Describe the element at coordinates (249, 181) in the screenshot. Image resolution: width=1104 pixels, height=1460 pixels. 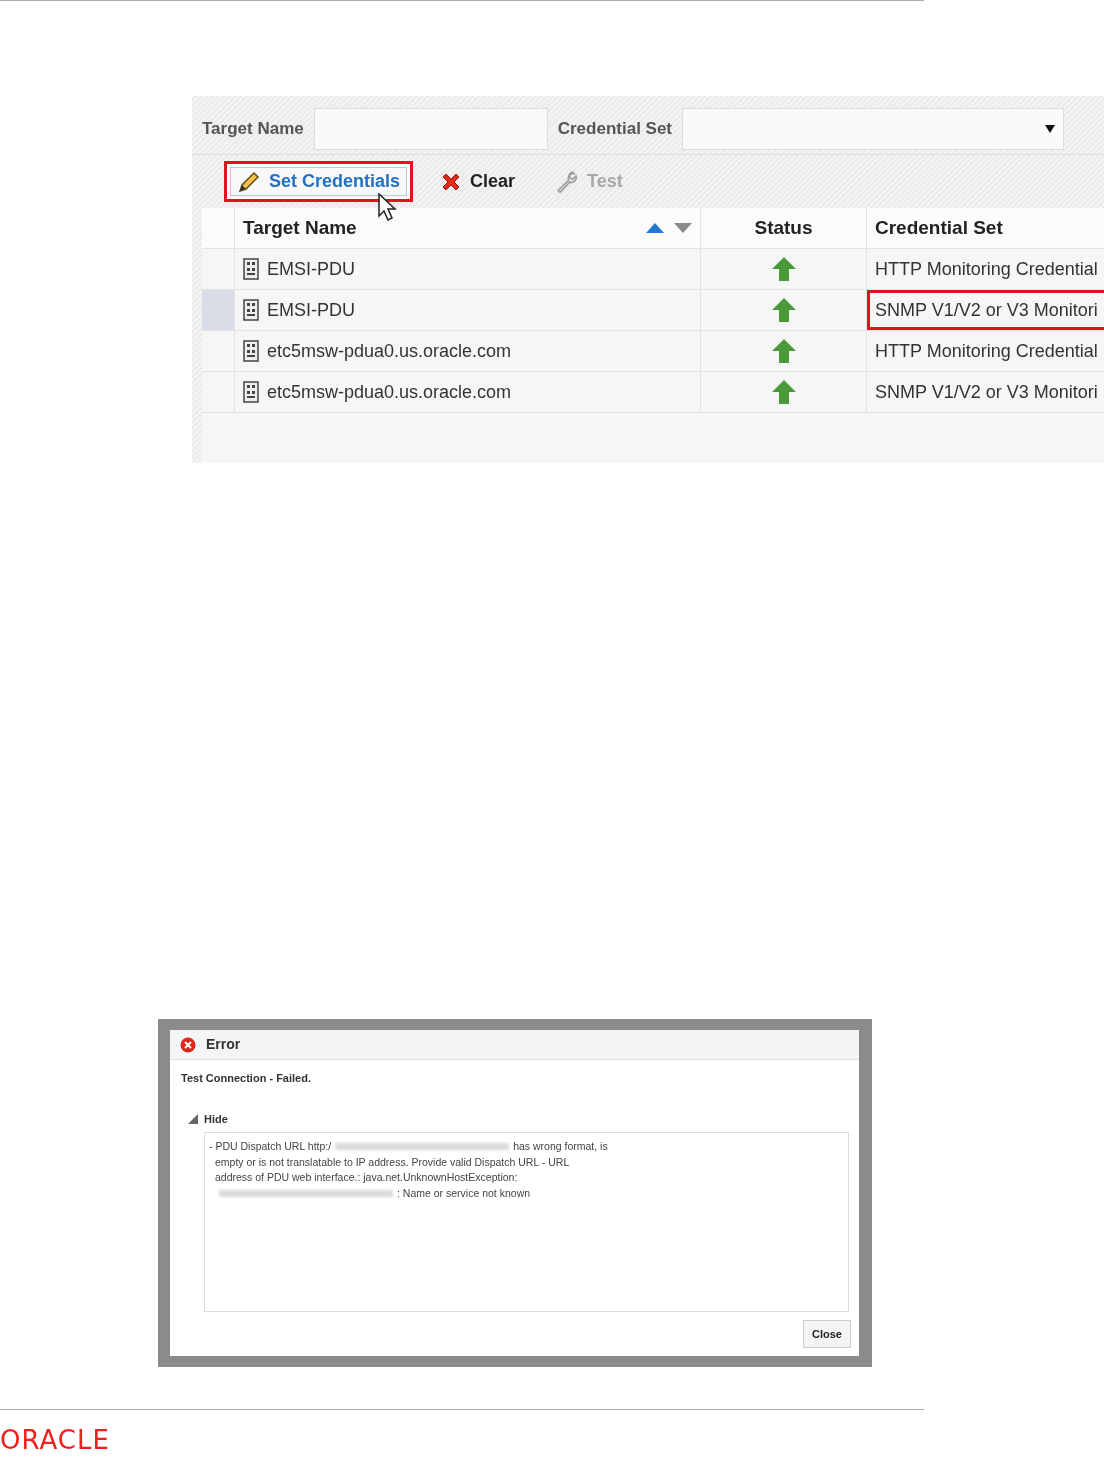
I see `pencil-icon` at that location.